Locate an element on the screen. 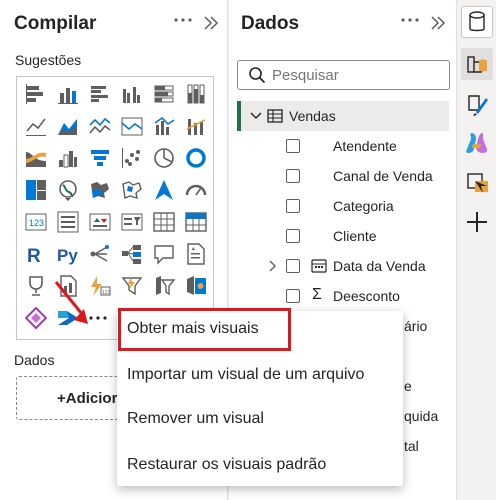  power-automate-icon is located at coordinates (132, 286).